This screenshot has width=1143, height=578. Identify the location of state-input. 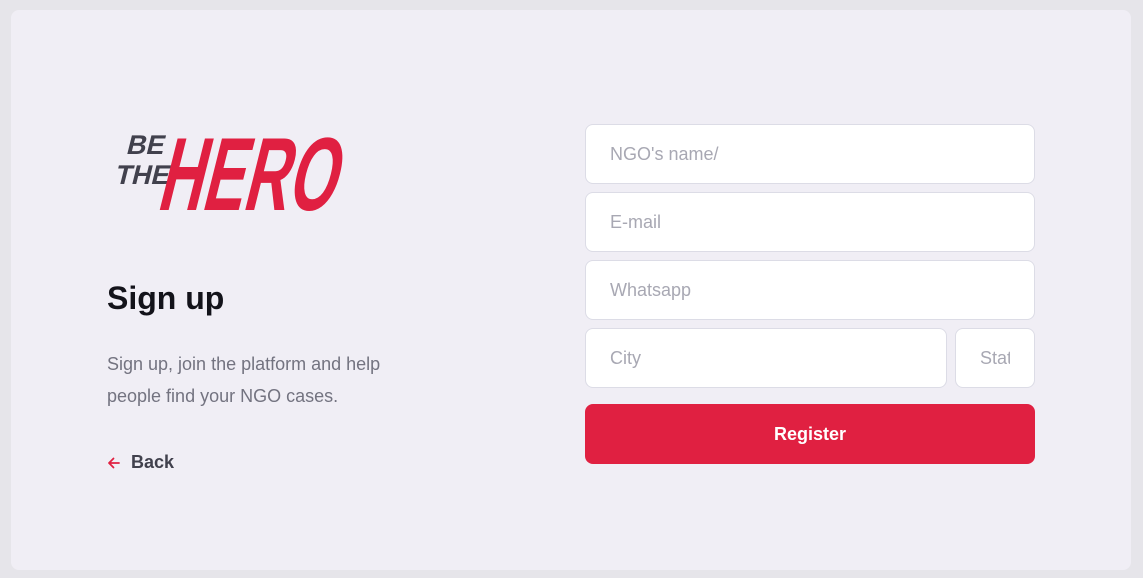
(995, 358).